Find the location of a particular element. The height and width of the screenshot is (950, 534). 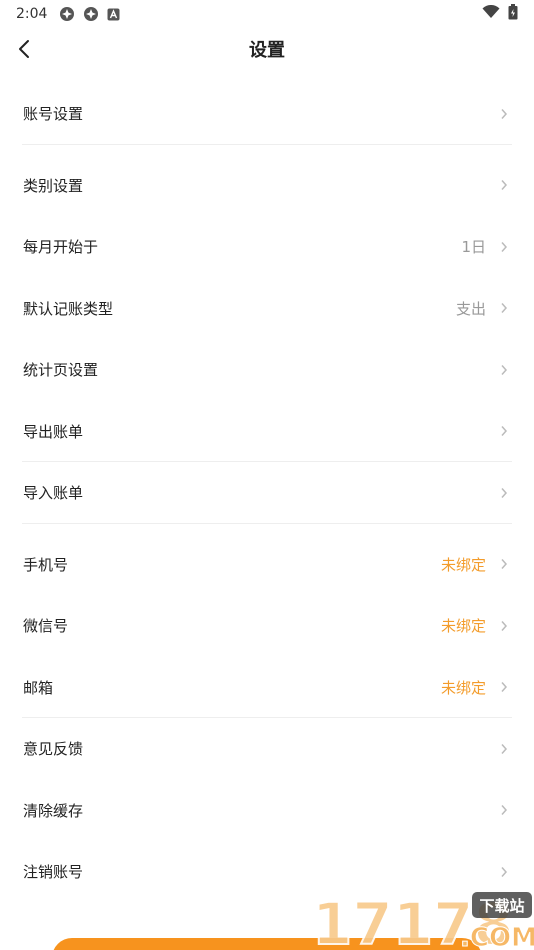

settings-item-default-type: 默认记账类型 支出 is located at coordinates (267, 309).